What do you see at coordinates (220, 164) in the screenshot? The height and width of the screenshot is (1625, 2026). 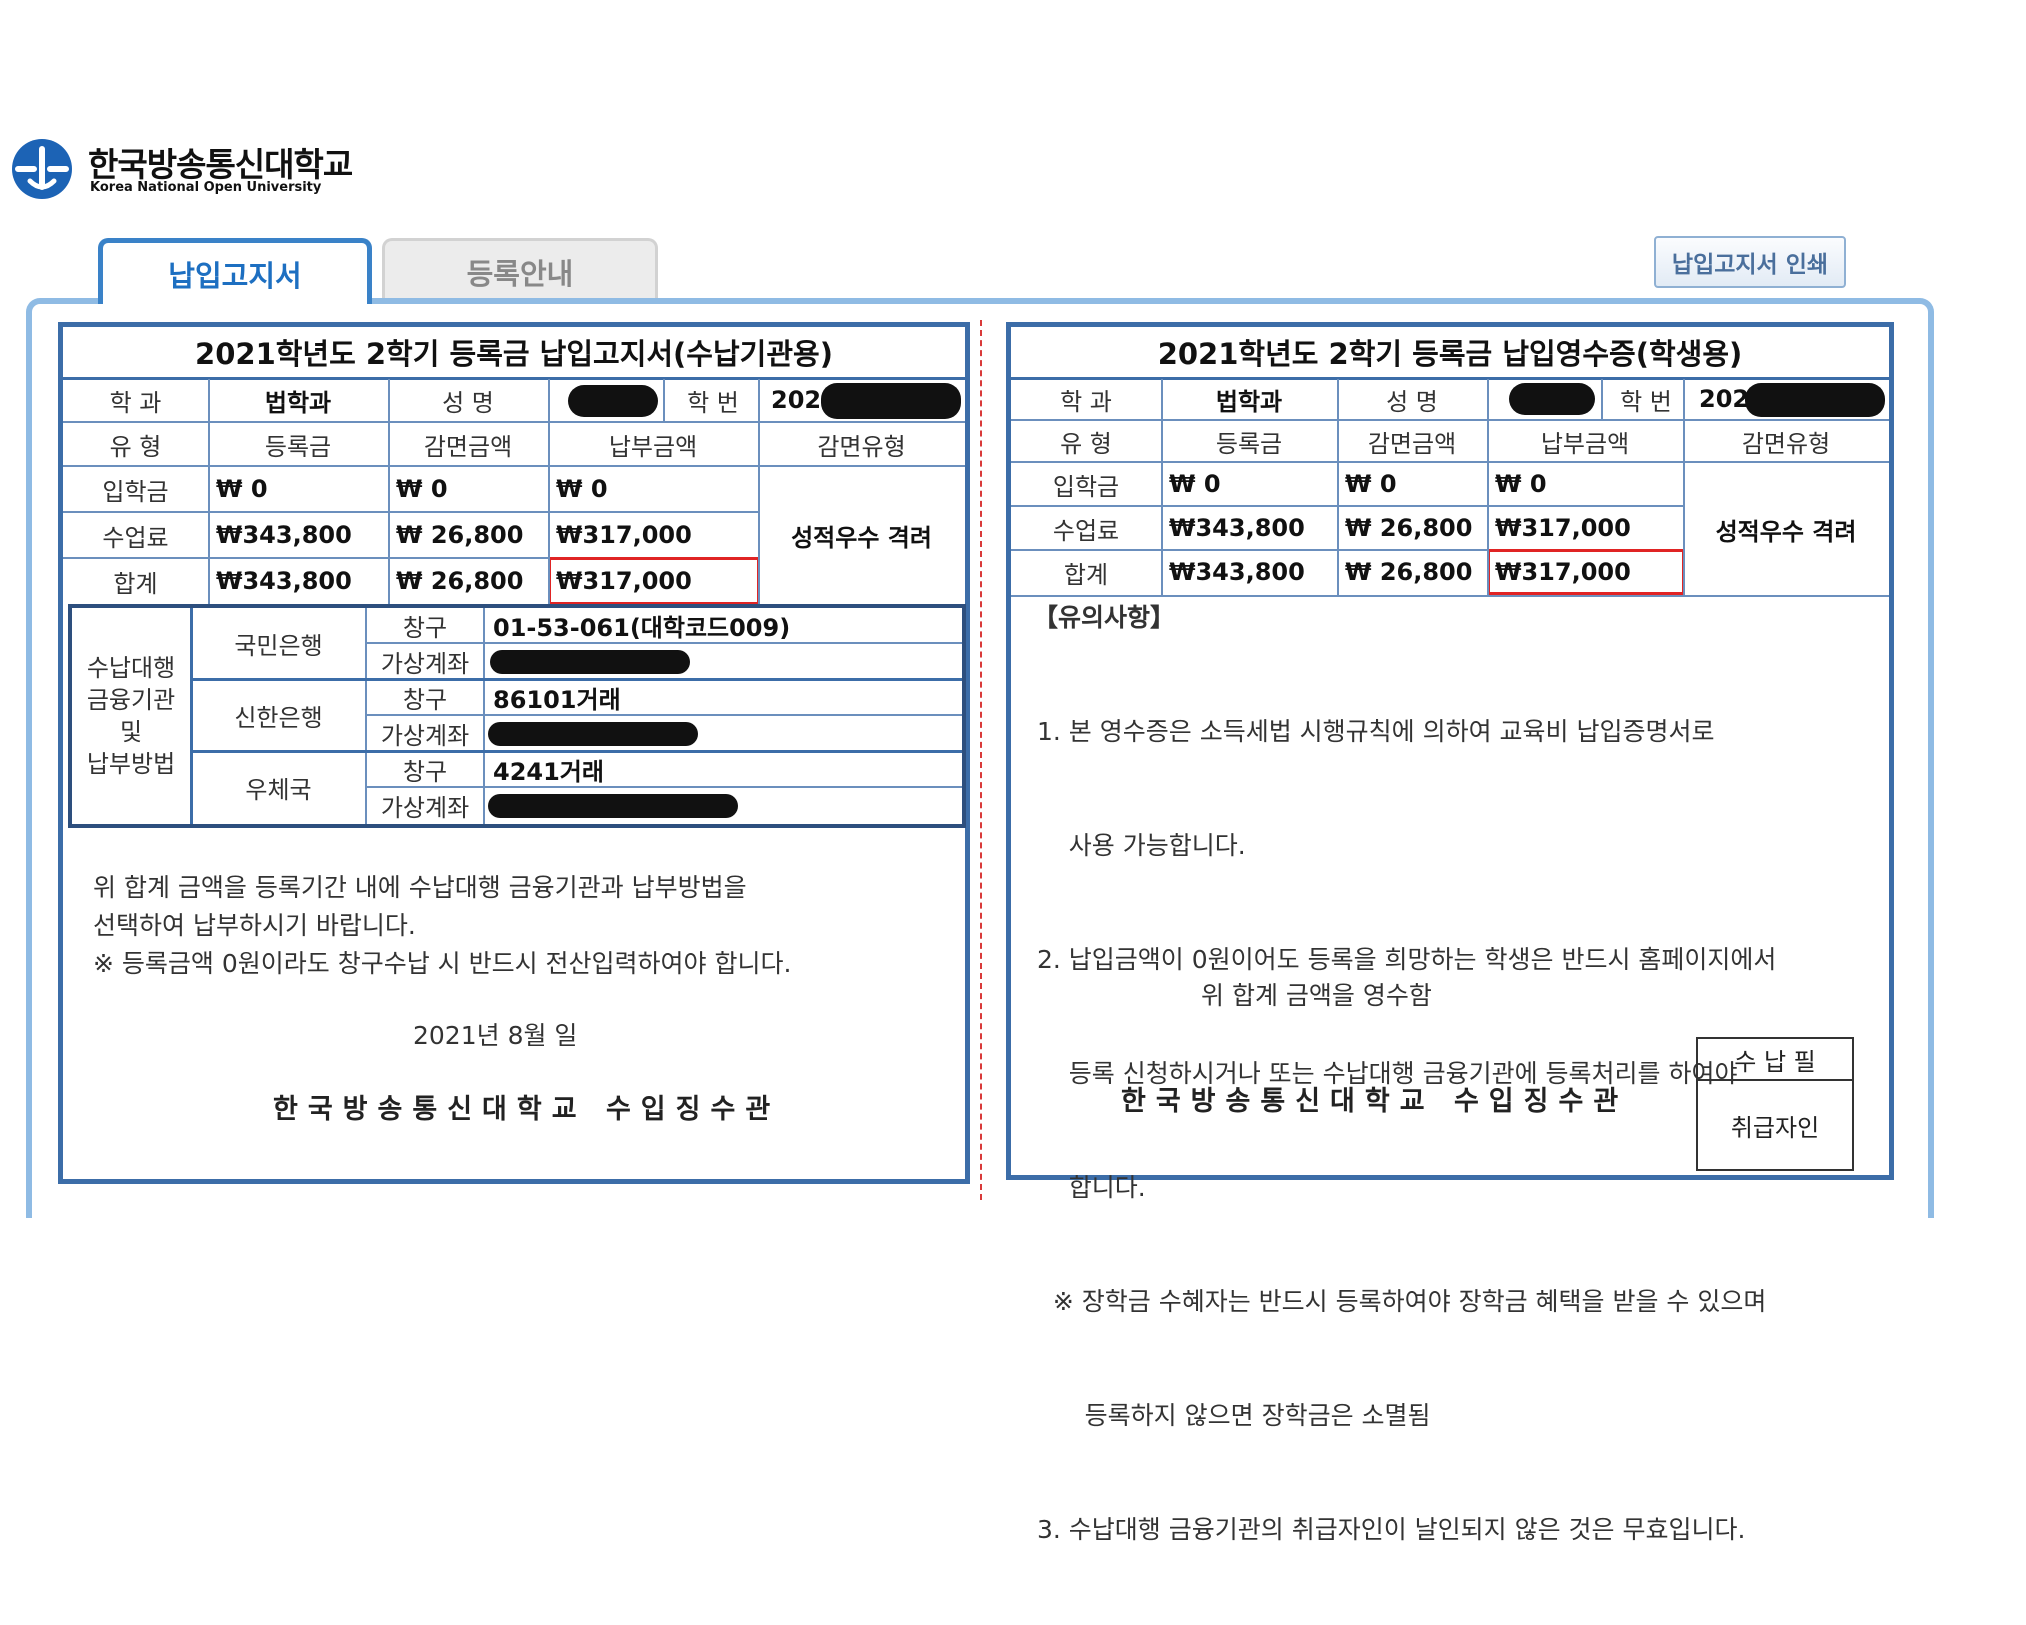 I see `logo-korean-name: 한국방송통신대학교` at bounding box center [220, 164].